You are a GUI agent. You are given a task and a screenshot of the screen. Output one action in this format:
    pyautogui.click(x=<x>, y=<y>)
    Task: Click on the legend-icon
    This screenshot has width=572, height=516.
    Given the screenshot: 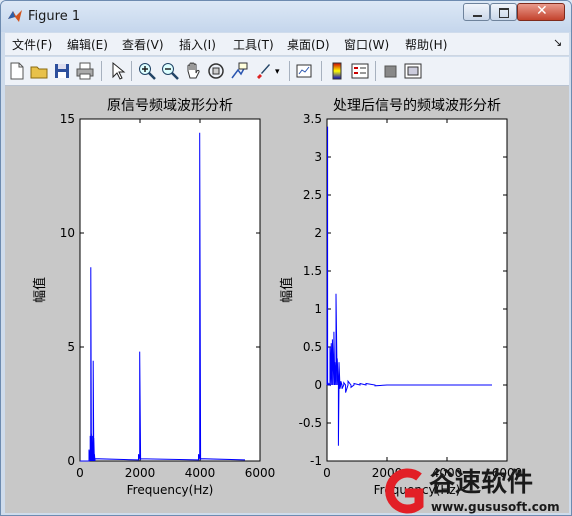 What is the action you would take?
    pyautogui.click(x=360, y=71)
    